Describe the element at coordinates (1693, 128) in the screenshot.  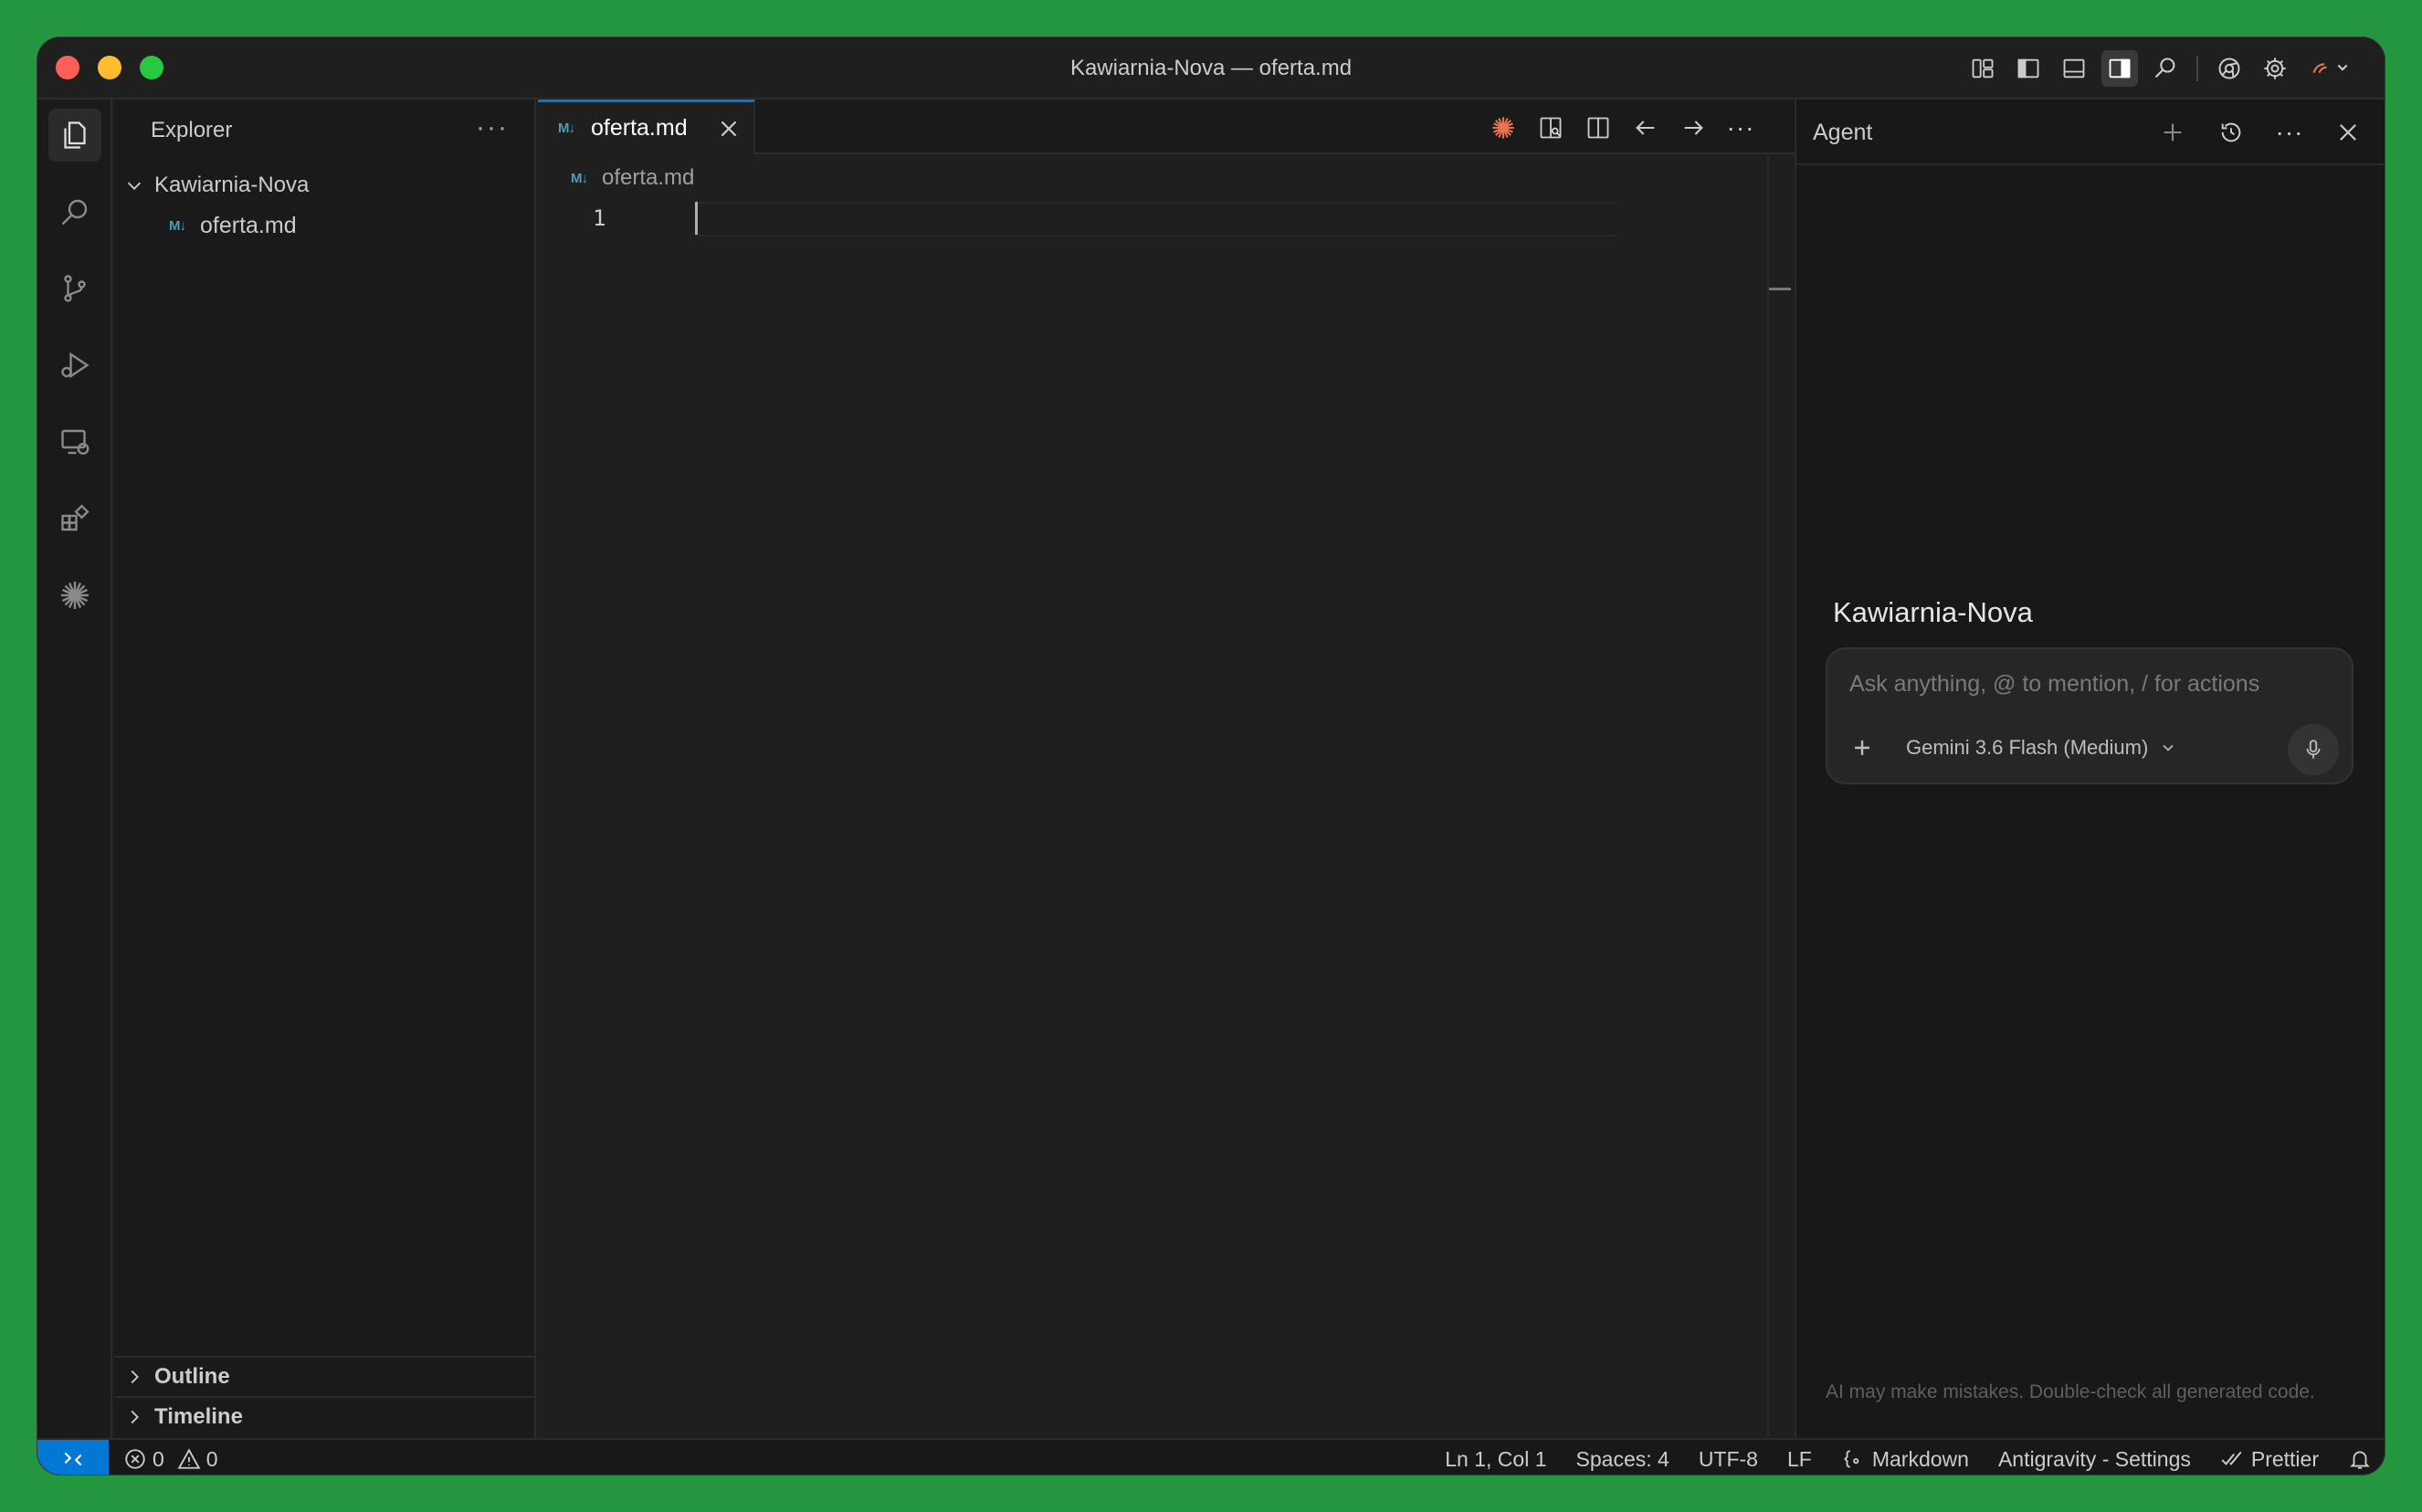
I see `arrow-right-icon` at that location.